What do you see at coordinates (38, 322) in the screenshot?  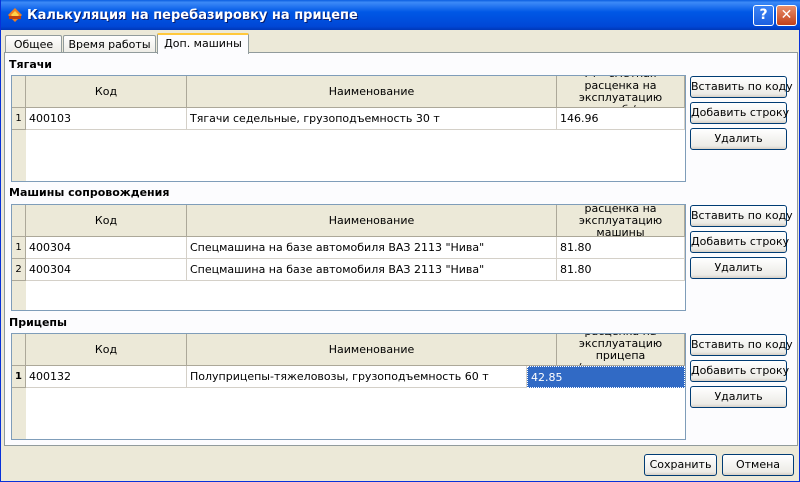 I see `section-title-trailers: Прицепы` at bounding box center [38, 322].